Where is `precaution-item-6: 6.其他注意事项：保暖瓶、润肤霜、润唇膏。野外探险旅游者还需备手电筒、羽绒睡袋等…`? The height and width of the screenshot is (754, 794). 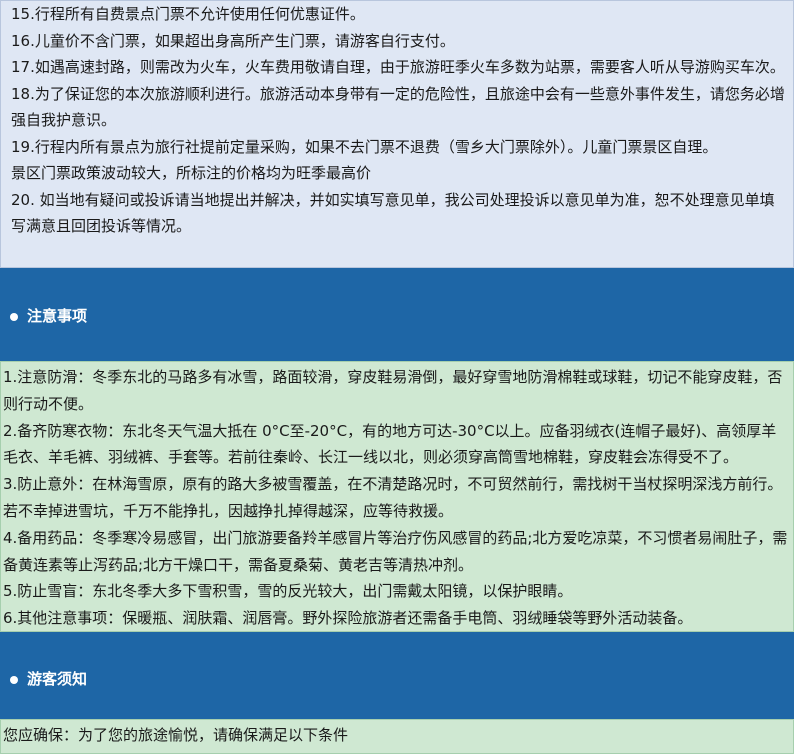 precaution-item-6: 6.其他注意事项：保暖瓶、润肤霜、润唇膏。野外探险旅游者还需备手电筒、羽绒睡袋等… is located at coordinates (348, 618).